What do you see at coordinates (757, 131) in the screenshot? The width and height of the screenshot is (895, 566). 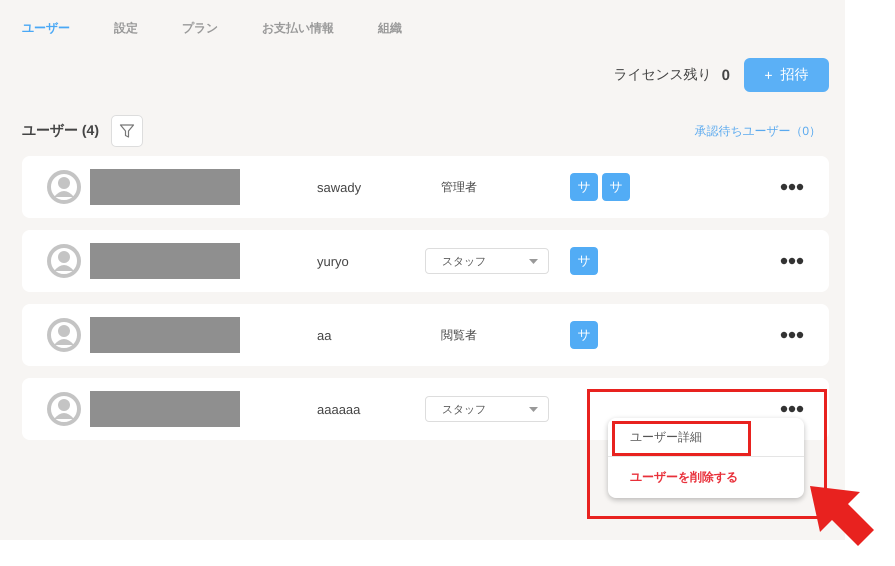 I see `pending-users-link: 承認待ちユーザー（0）` at bounding box center [757, 131].